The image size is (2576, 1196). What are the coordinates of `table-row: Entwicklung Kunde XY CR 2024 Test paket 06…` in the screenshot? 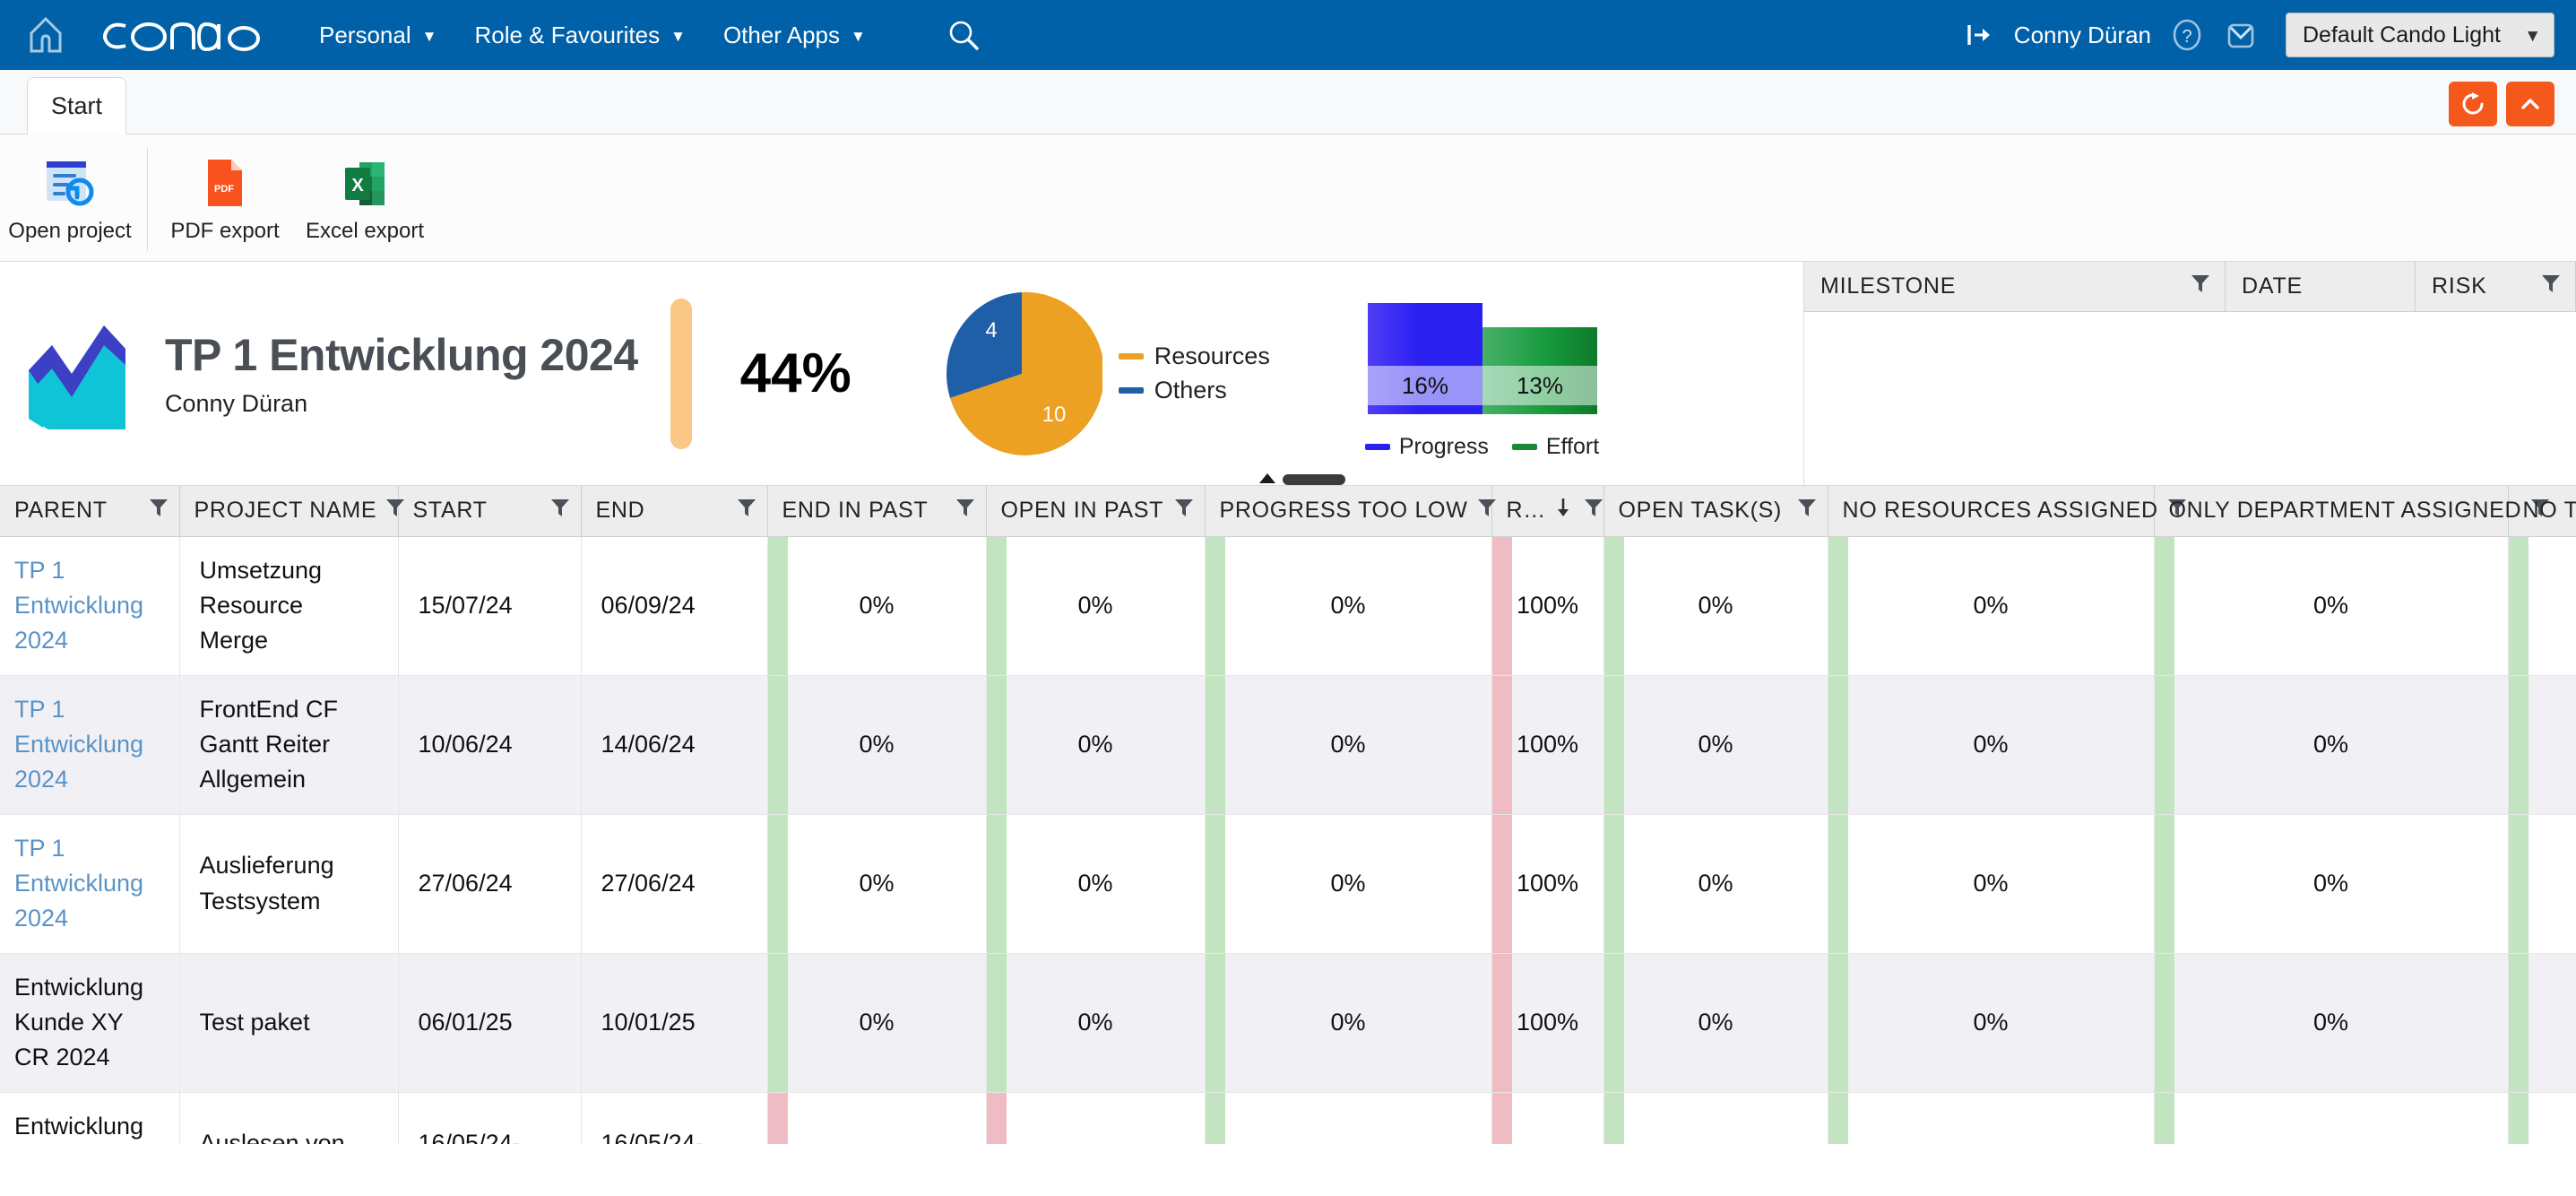 It's located at (1288, 1023).